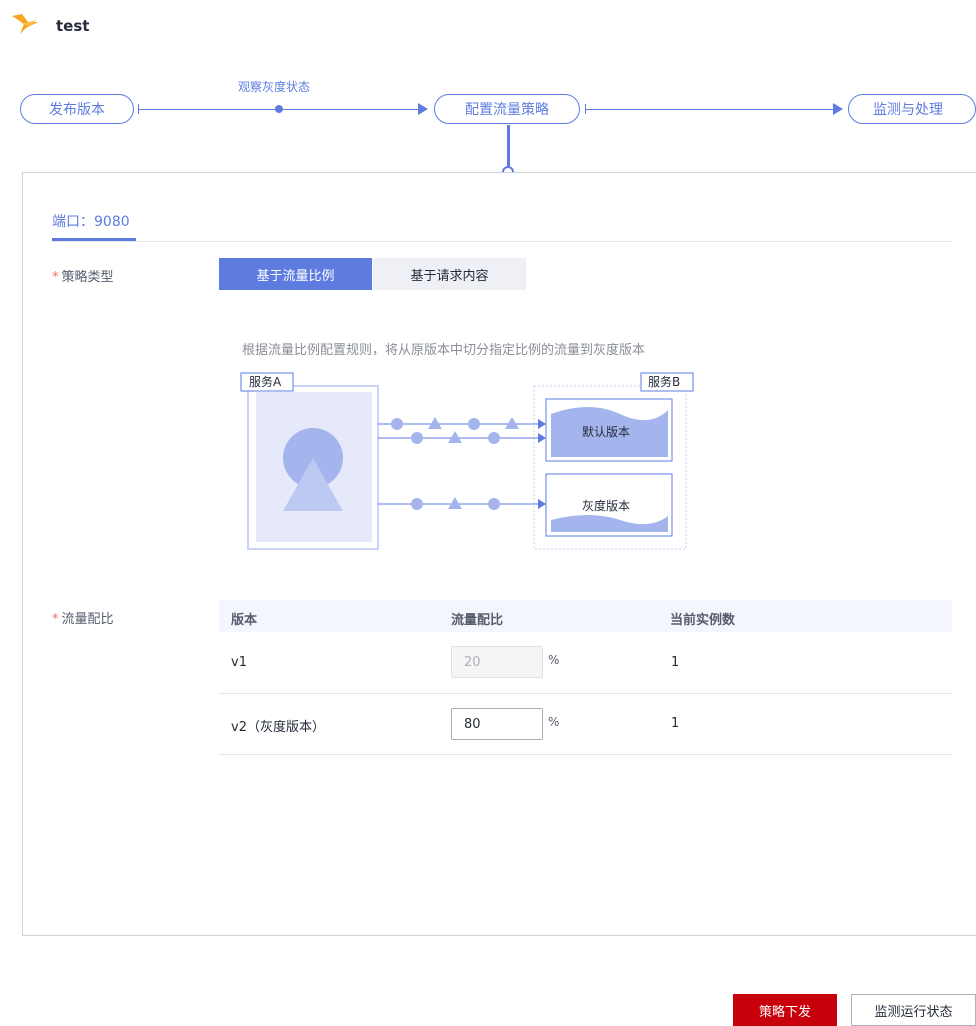 The width and height of the screenshot is (976, 1026). Describe the element at coordinates (274, 87) in the screenshot. I see `flow-note: 观察灰度状态` at that location.